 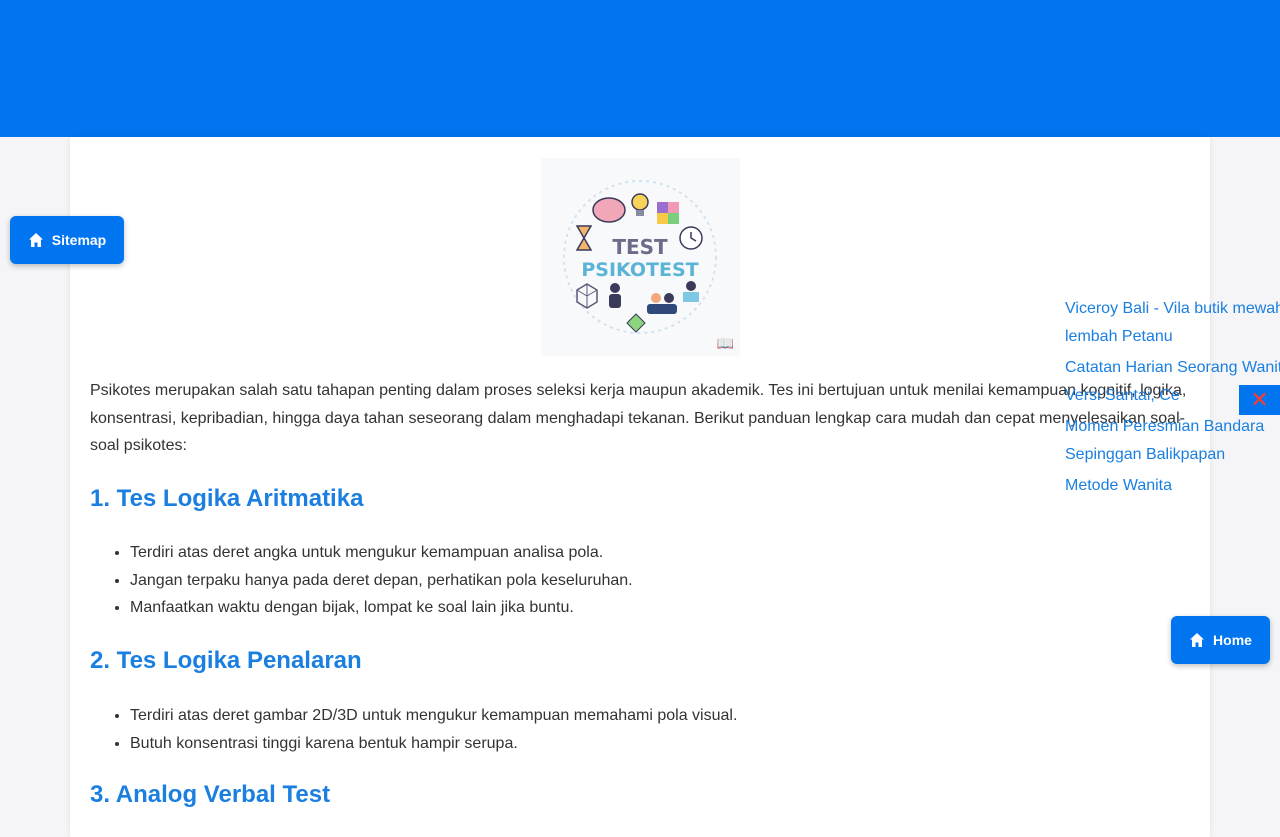 I want to click on section-heading-3: 3. Analog Verbal Test, so click(x=210, y=794).